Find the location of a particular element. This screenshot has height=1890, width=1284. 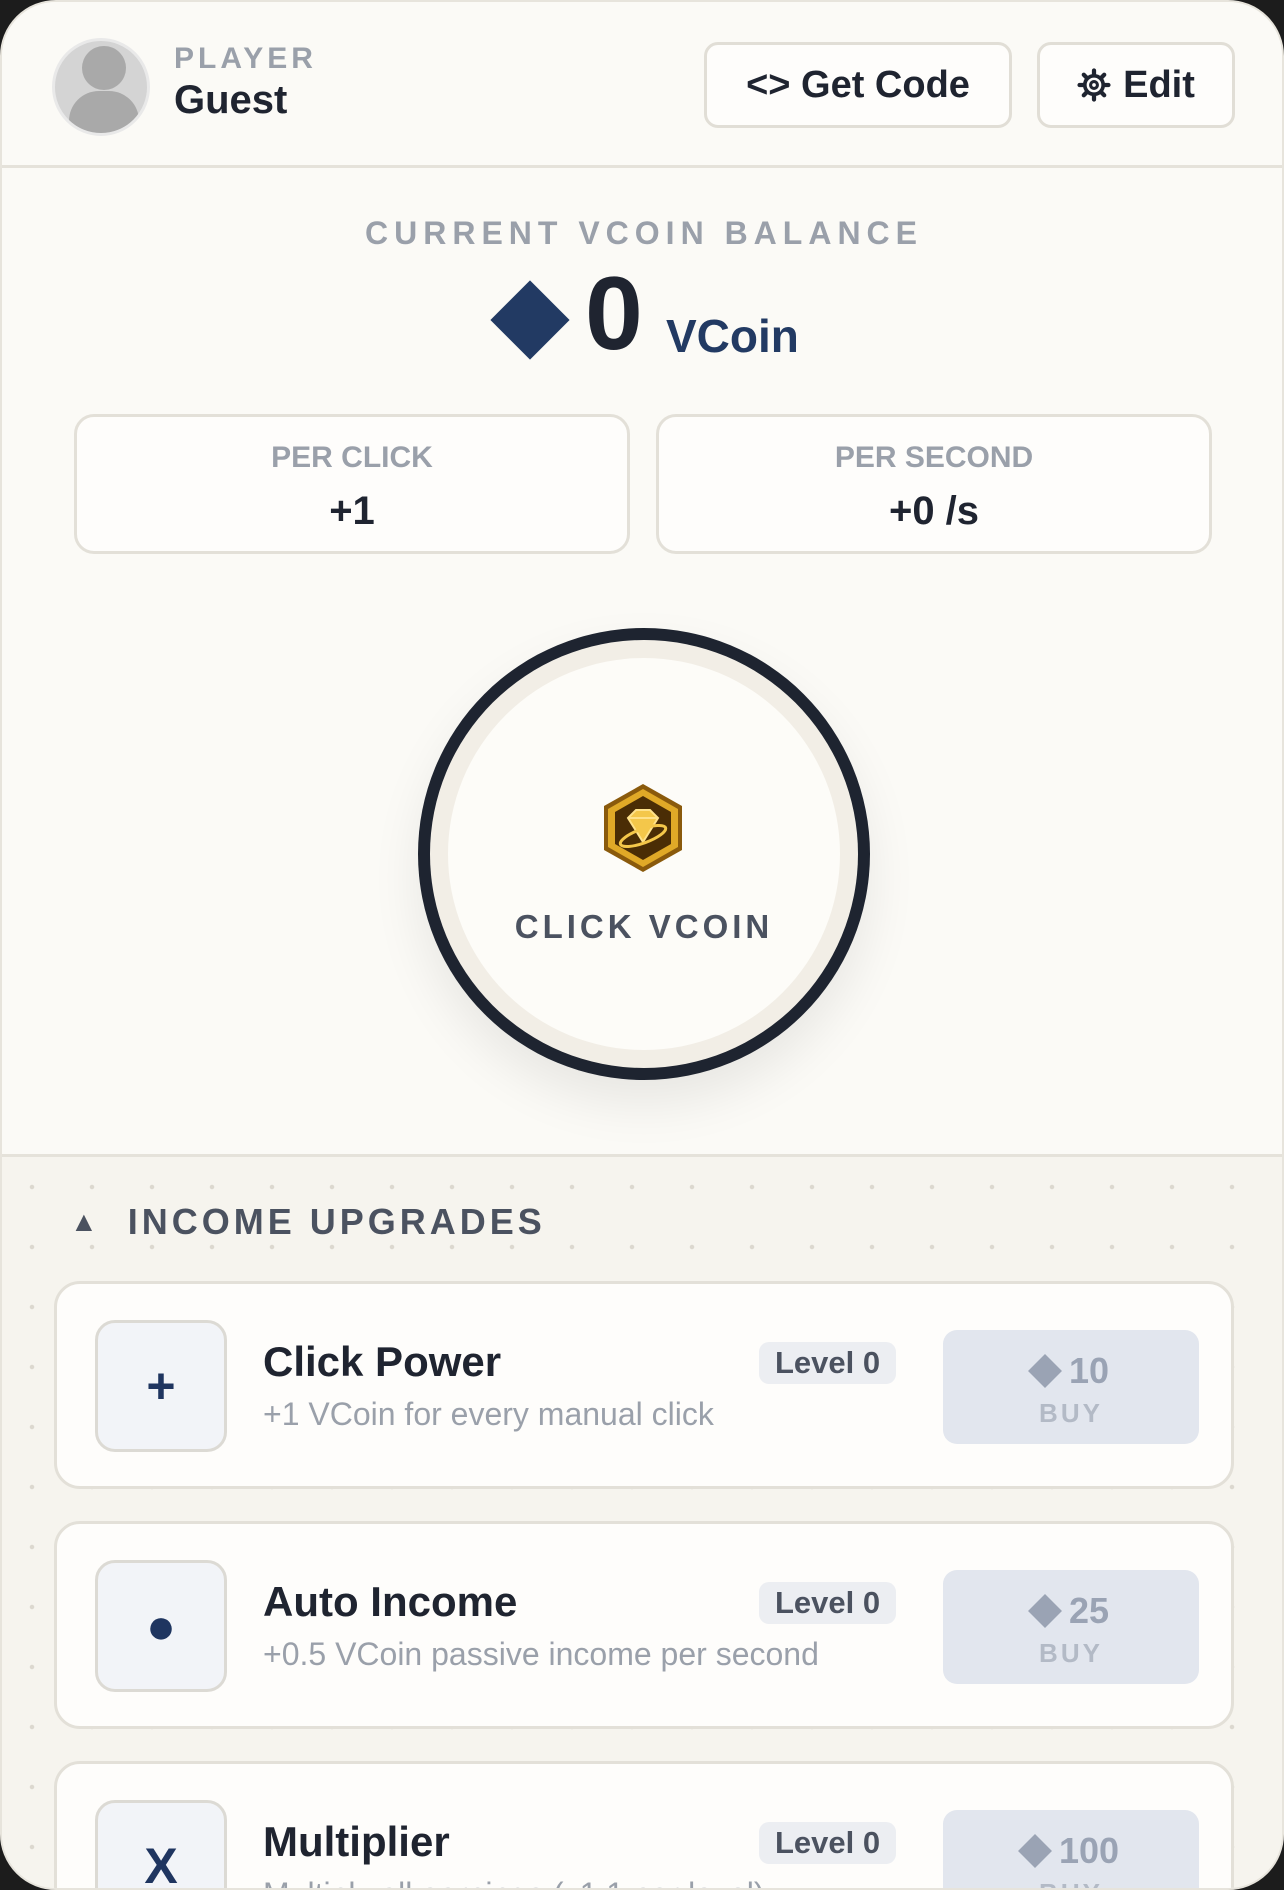

upgrade-desc: +1 VCoin for every manual click is located at coordinates (488, 1414).